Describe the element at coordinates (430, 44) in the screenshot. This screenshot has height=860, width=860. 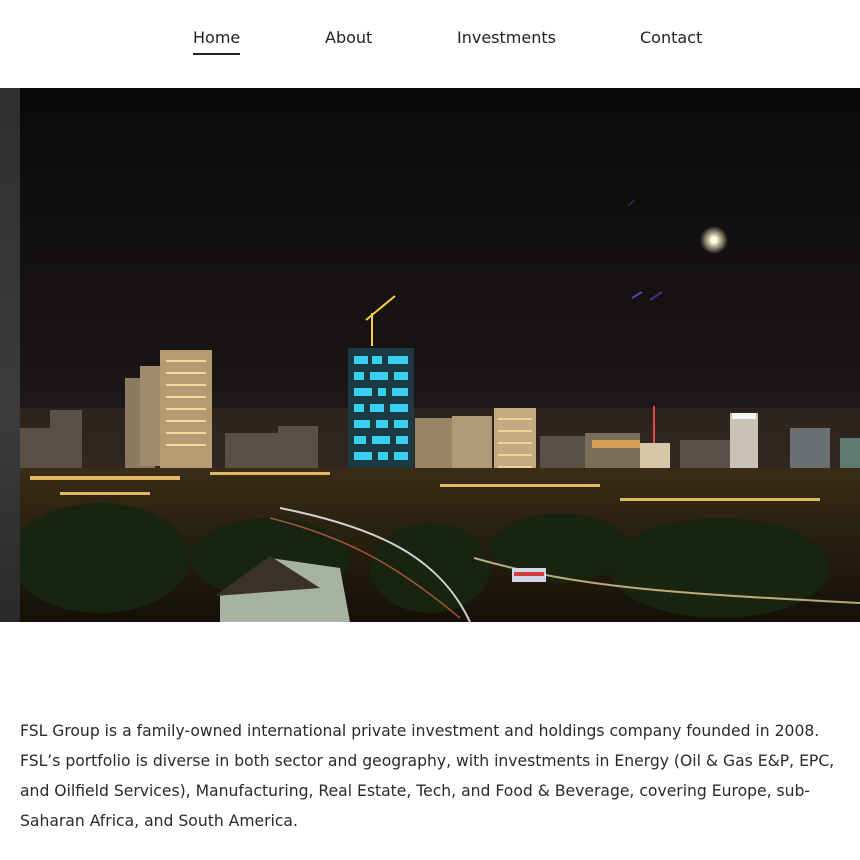
I see `top-navigation: Home About Investments Contact` at that location.